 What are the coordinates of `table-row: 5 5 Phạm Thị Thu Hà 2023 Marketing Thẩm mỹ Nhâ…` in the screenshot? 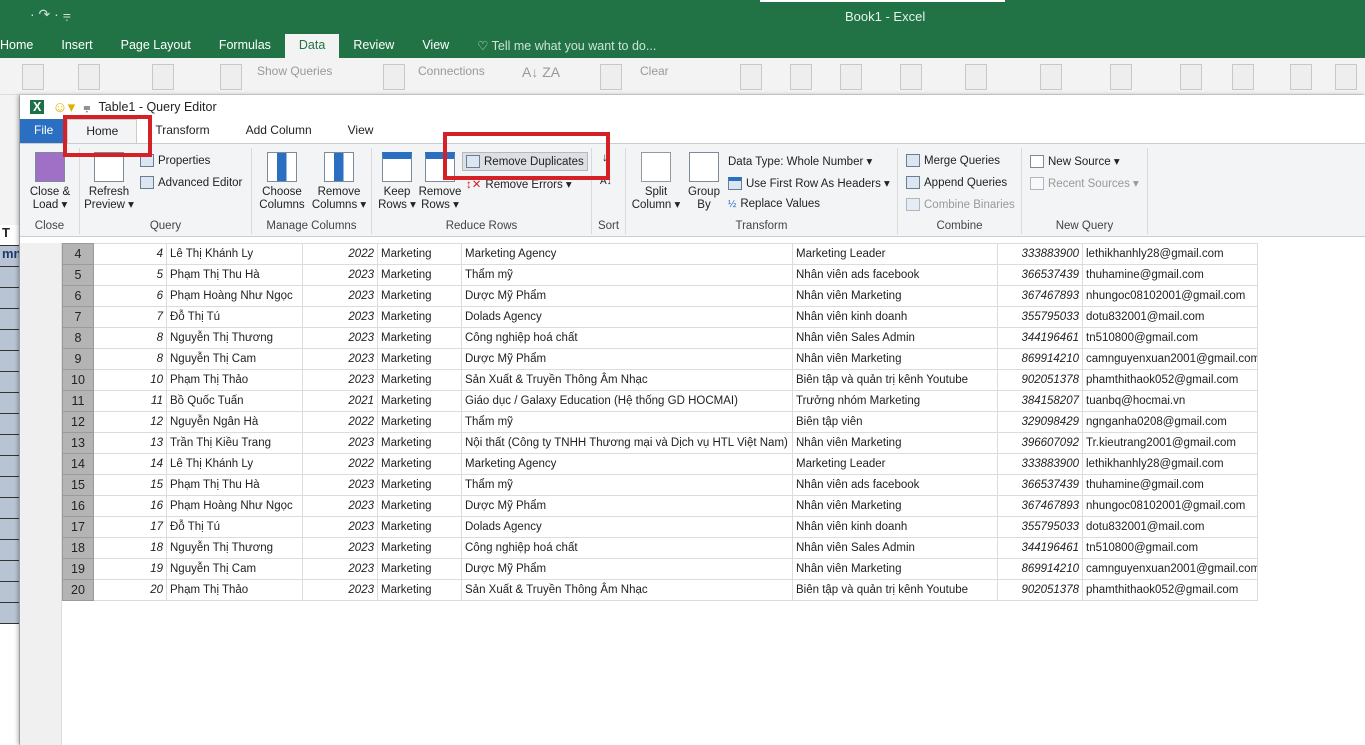 It's located at (660, 275).